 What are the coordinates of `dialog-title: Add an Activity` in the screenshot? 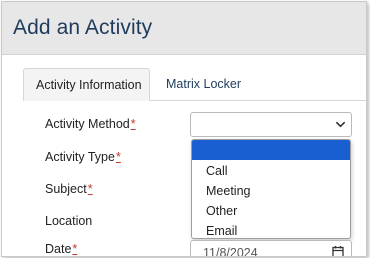 It's located at (83, 27).